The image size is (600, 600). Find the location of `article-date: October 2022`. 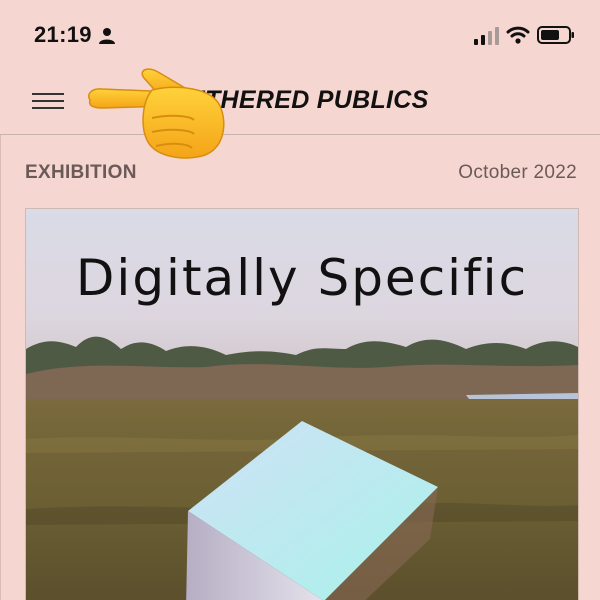

article-date: October 2022 is located at coordinates (517, 172).